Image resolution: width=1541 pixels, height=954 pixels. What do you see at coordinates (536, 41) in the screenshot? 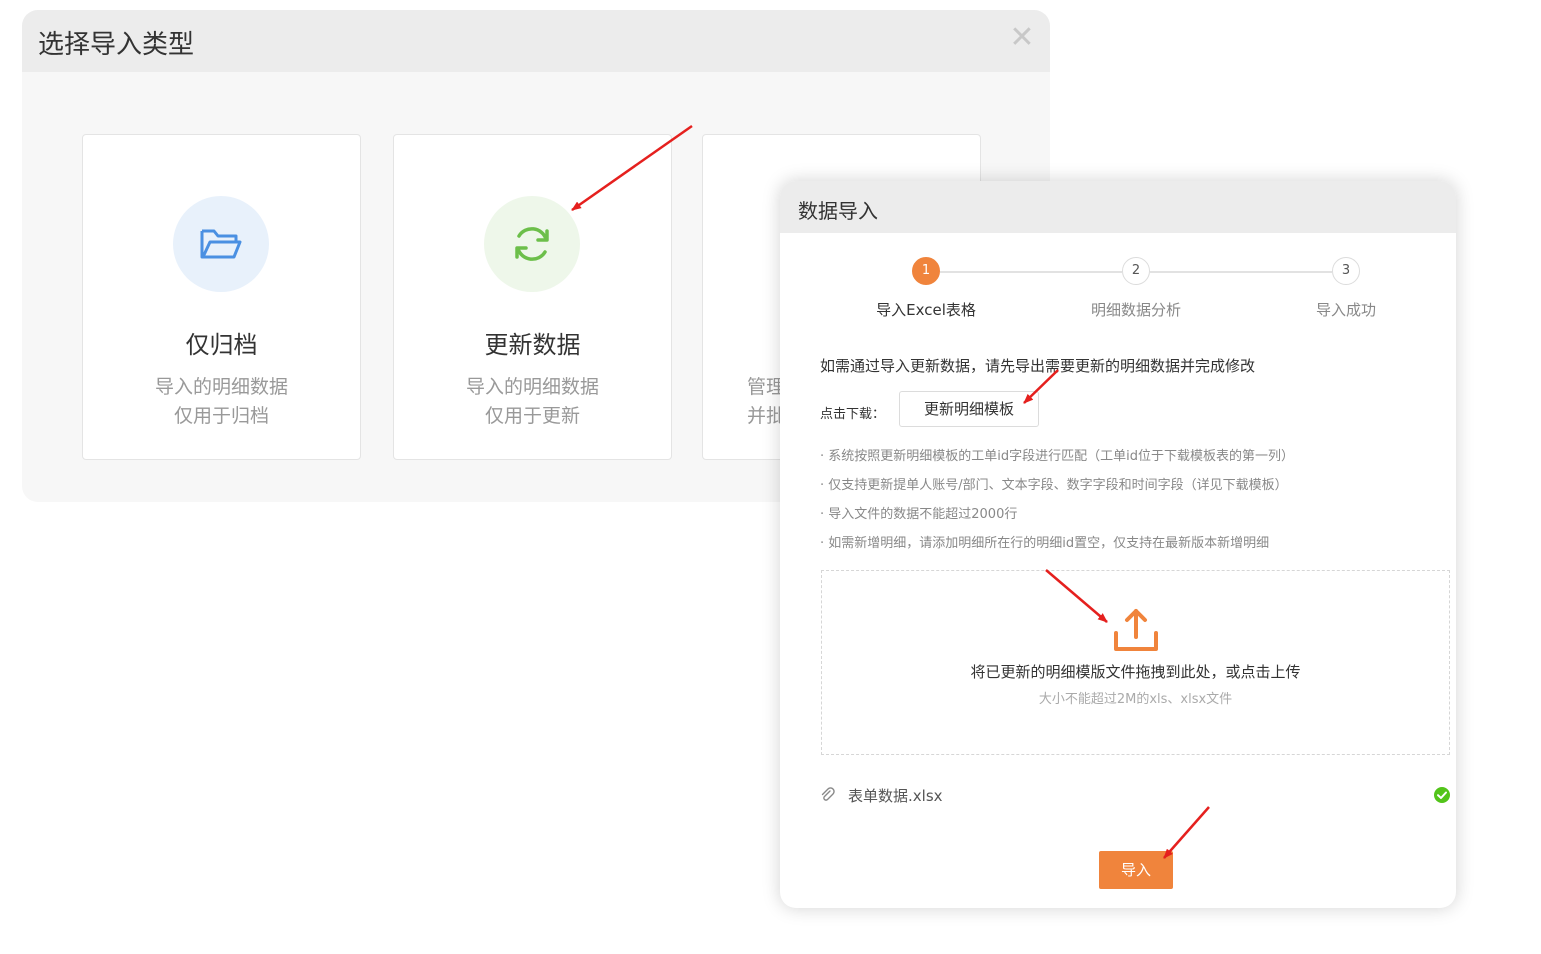
I see `dialog-header: 选择导入类型 ✕` at bounding box center [536, 41].